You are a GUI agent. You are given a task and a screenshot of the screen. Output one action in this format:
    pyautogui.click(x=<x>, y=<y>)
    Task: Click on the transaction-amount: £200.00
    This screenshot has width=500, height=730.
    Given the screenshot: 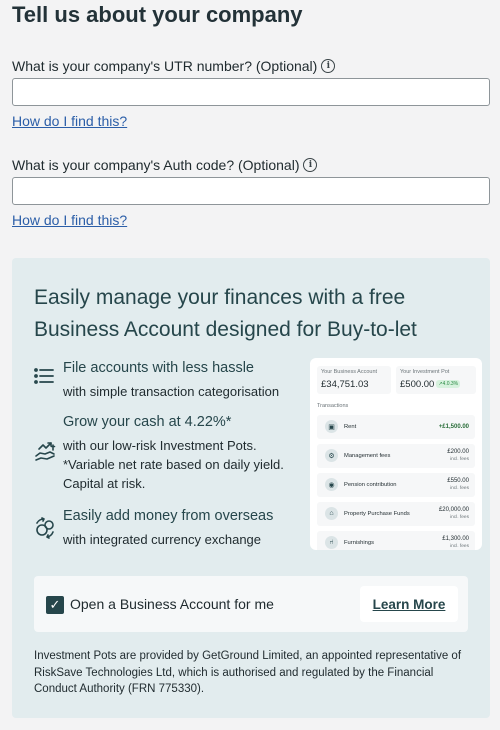 What is the action you would take?
    pyautogui.click(x=458, y=452)
    